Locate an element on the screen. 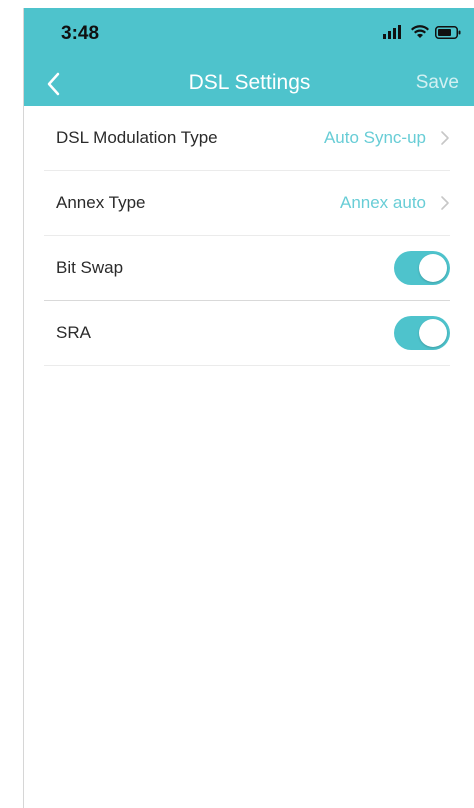 The image size is (474, 808). setting-label: SRA is located at coordinates (73, 332).